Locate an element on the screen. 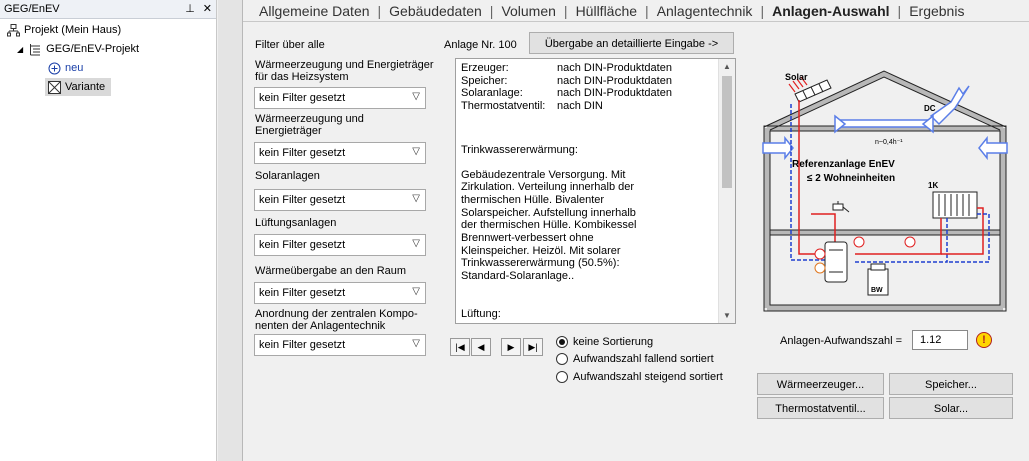  scroll-thumb is located at coordinates (727, 132).